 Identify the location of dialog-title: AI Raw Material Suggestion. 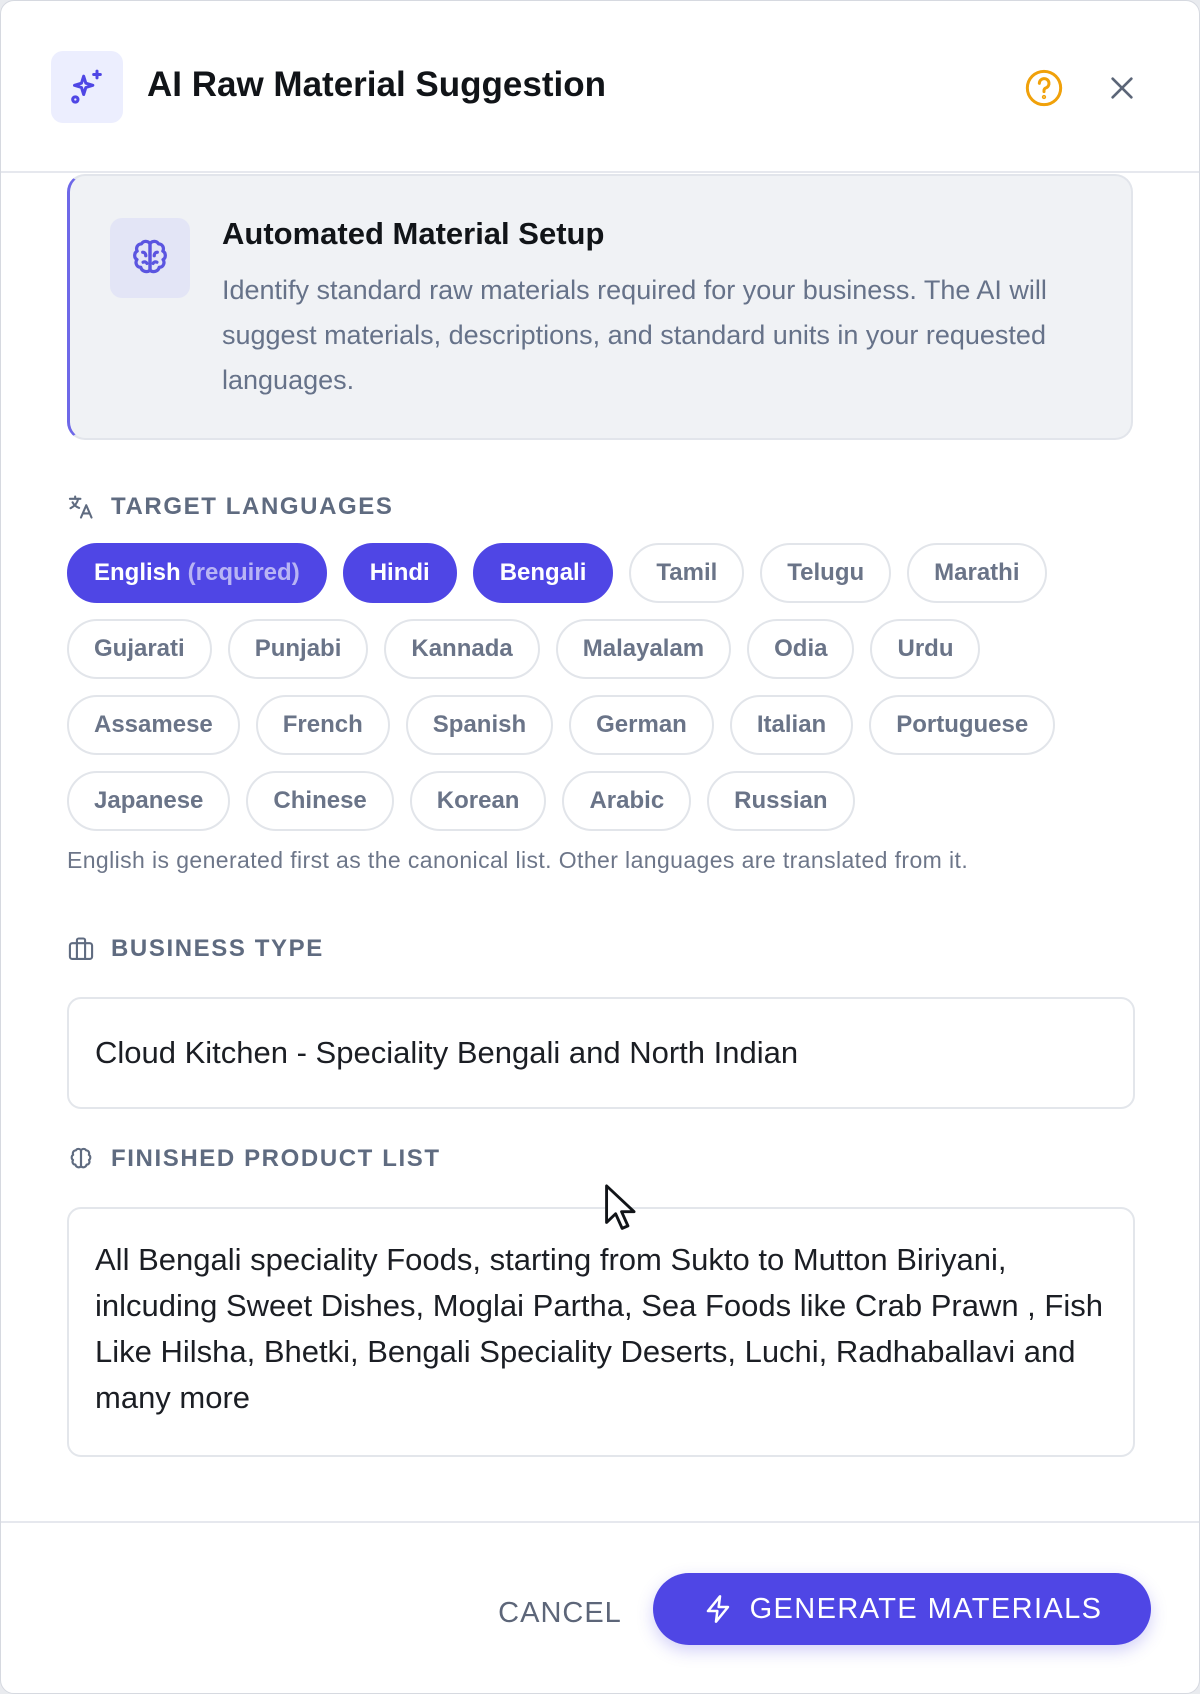
(376, 84).